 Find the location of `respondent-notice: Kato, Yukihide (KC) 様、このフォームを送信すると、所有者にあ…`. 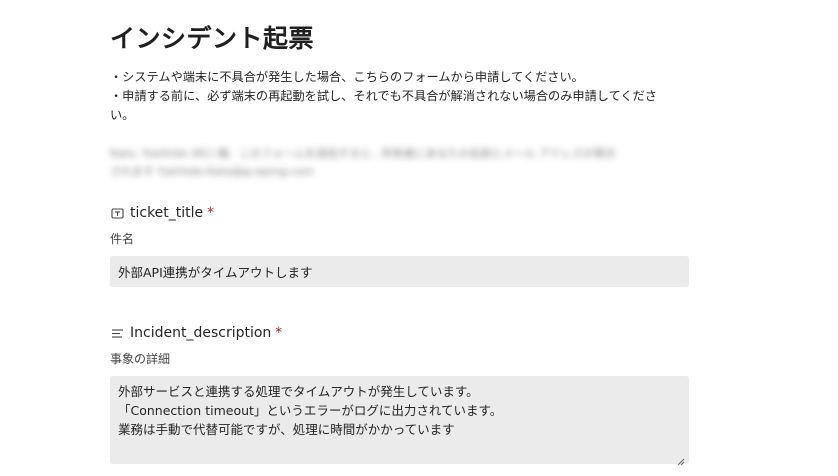

respondent-notice: Kato, Yukihide (KC) 様、このフォームを送信すると、所有者にあ… is located at coordinates (400, 163).